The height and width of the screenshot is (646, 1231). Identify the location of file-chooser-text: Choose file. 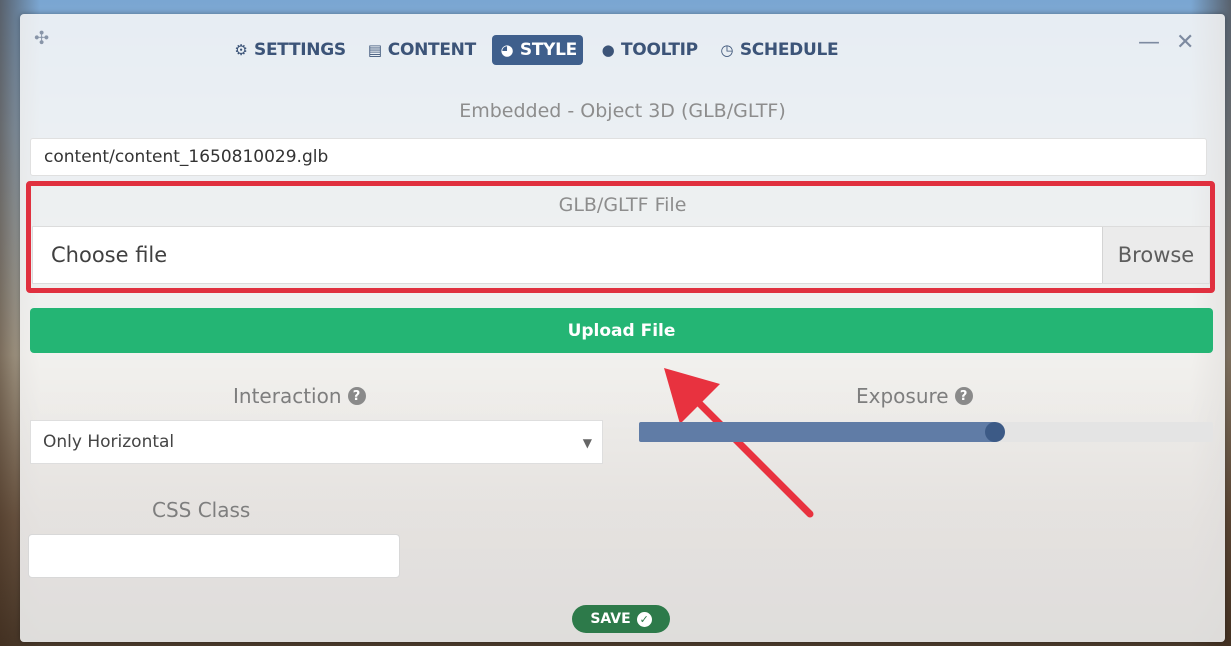
(567, 255).